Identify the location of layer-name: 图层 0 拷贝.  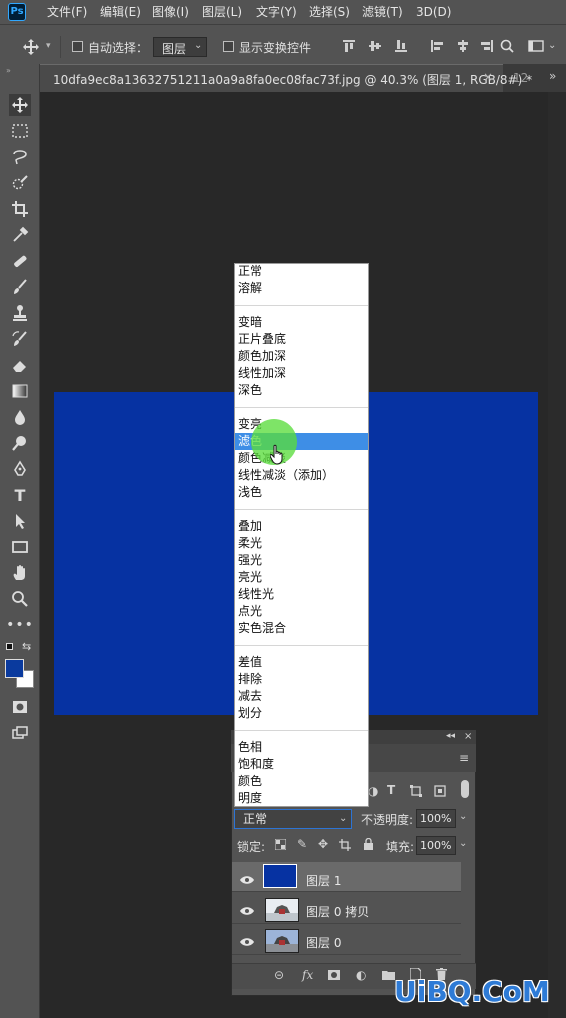
(337, 911).